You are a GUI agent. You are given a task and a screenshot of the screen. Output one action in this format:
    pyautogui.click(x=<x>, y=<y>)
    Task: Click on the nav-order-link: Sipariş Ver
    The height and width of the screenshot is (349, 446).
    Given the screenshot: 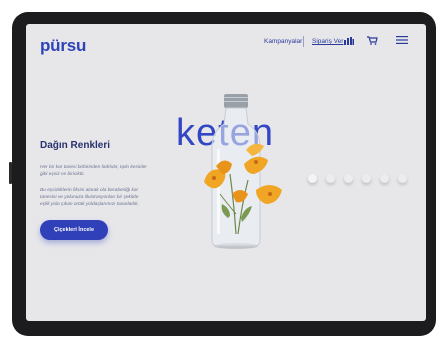 What is the action you would take?
    pyautogui.click(x=327, y=41)
    